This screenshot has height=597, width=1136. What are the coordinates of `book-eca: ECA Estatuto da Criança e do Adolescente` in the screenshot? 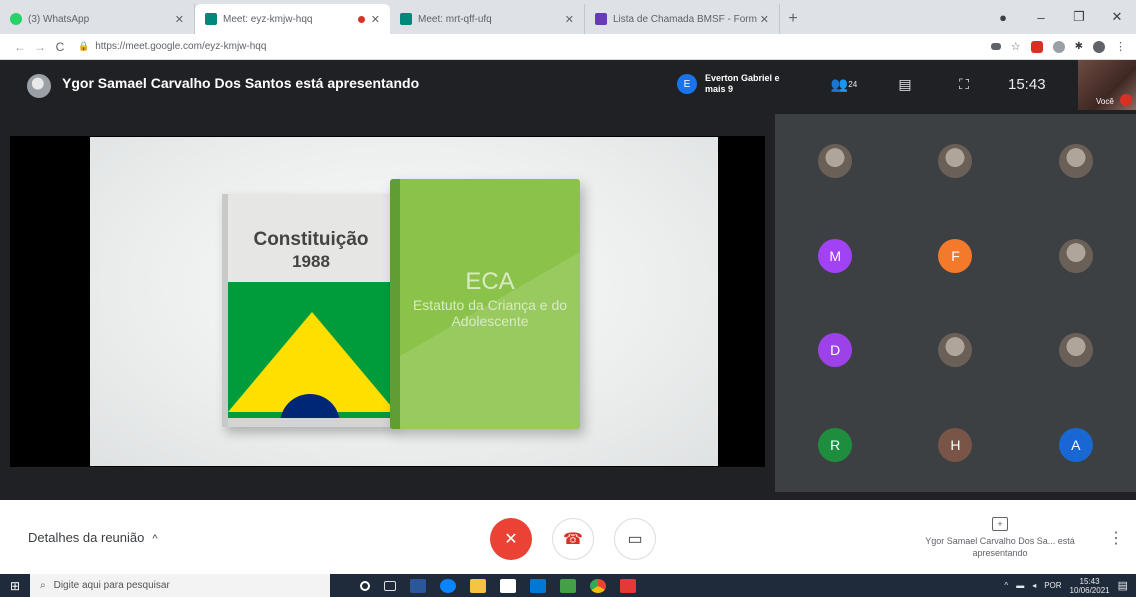 It's located at (485, 304).